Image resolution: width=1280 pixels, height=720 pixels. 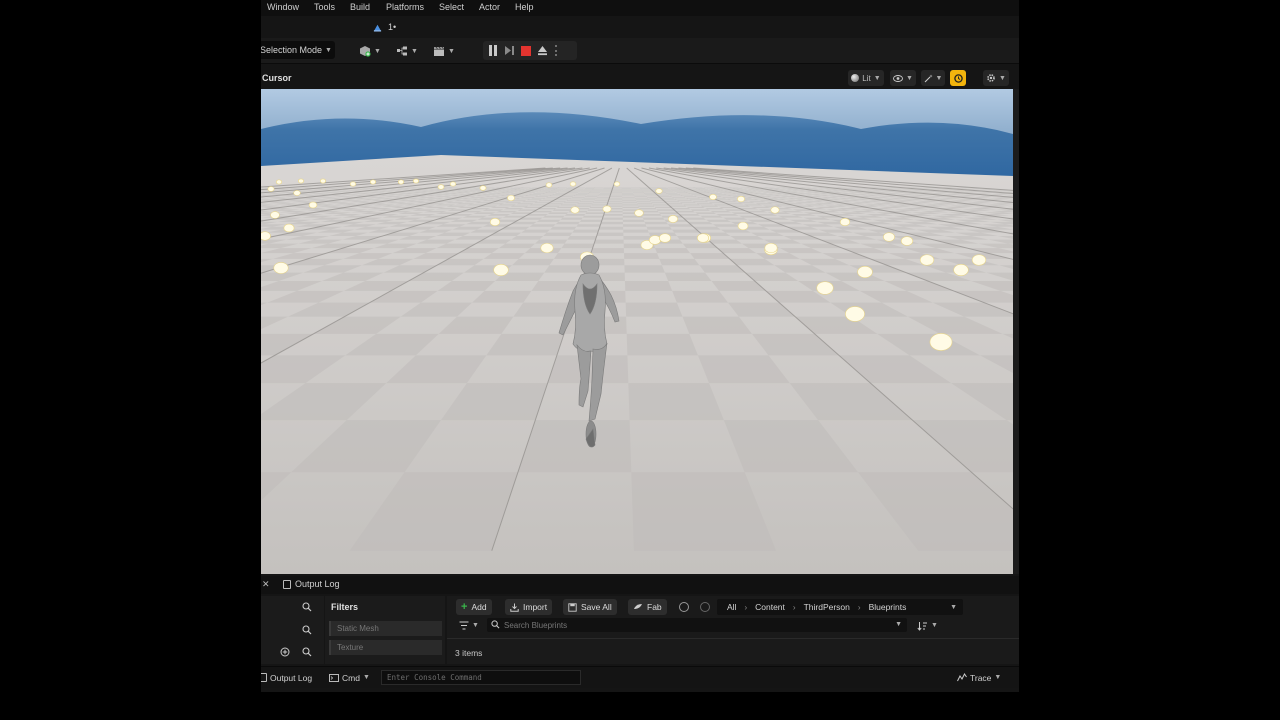 What do you see at coordinates (266, 584) in the screenshot?
I see `close-icon: ✕` at bounding box center [266, 584].